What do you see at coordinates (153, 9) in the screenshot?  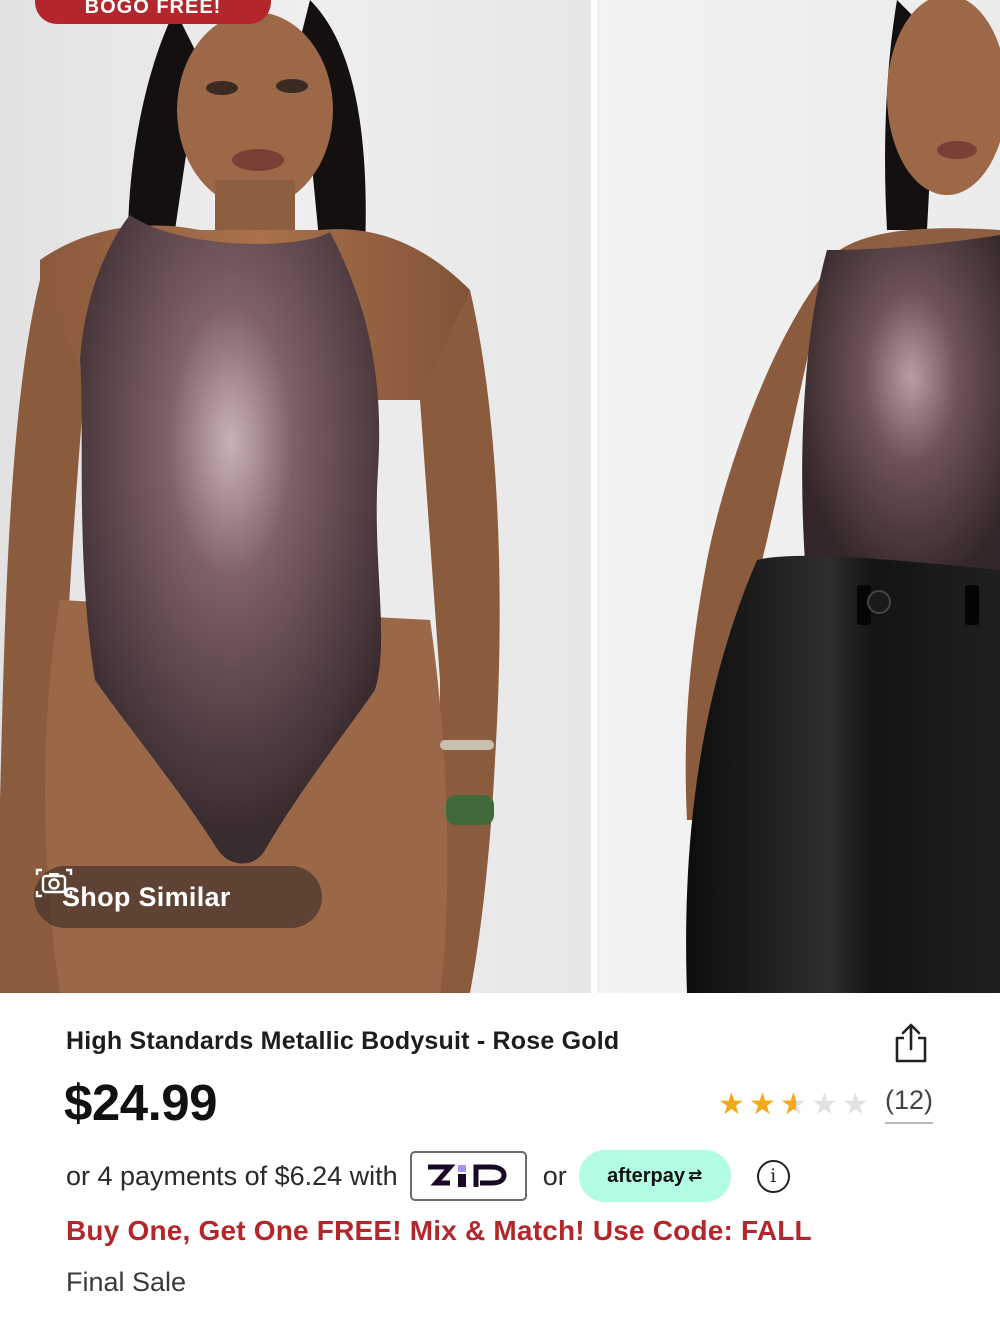 I see `promo-tag-label: BOGO FREE!` at bounding box center [153, 9].